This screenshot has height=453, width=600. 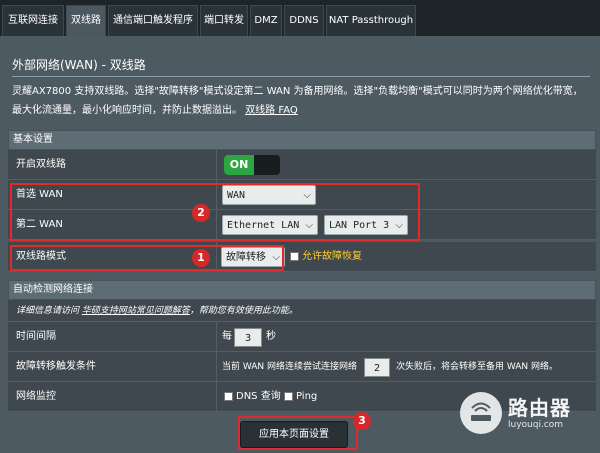 What do you see at coordinates (79, 65) in the screenshot?
I see `page-title: 外部网络(WAN) - 双线路` at bounding box center [79, 65].